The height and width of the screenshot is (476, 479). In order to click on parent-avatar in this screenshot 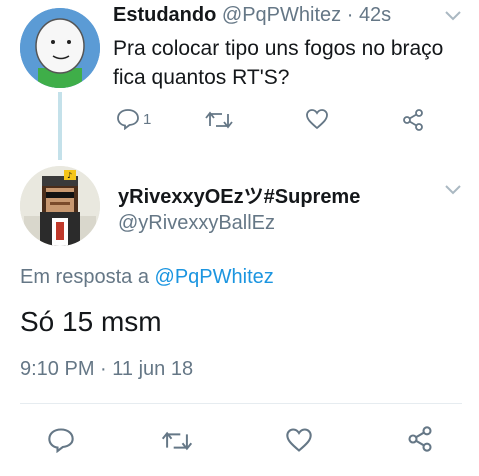, I will do `click(60, 48)`.